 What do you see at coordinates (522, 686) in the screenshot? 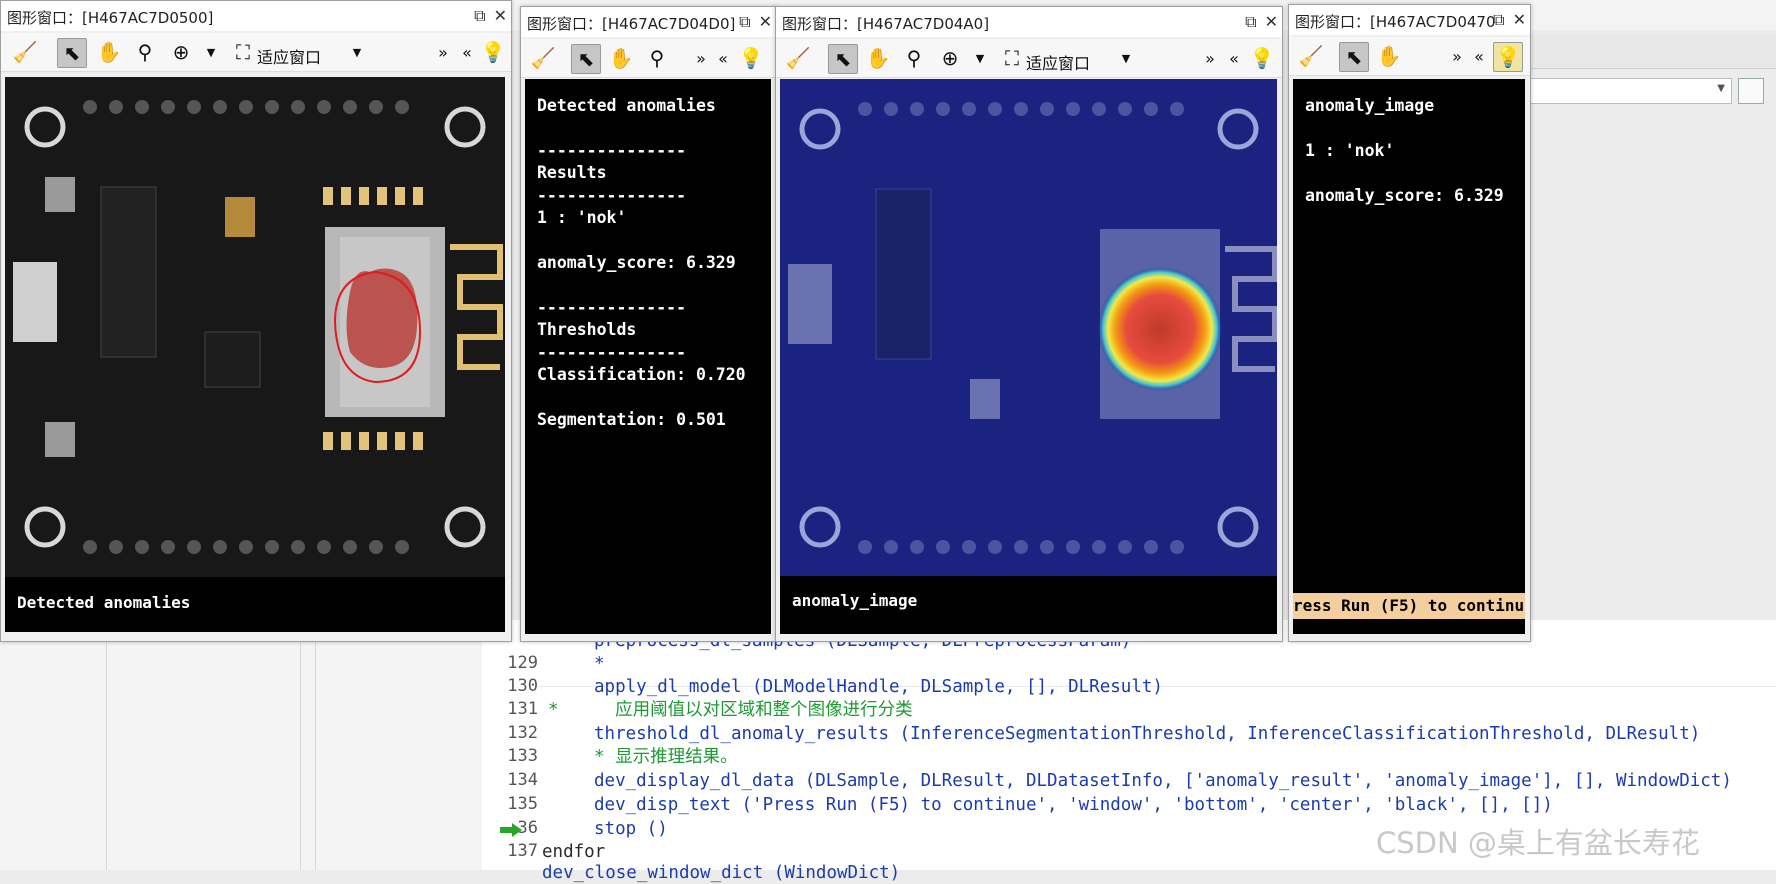
I see `line-number: 130` at bounding box center [522, 686].